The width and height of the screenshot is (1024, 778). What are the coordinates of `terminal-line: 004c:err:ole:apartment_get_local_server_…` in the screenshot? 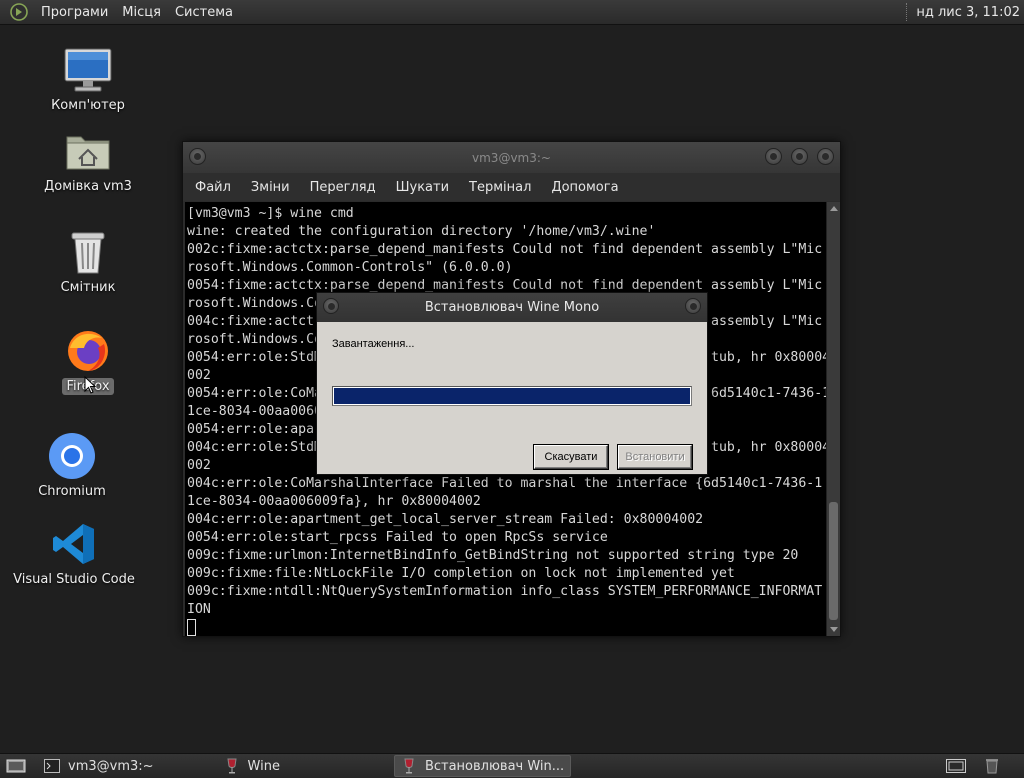 It's located at (445, 519).